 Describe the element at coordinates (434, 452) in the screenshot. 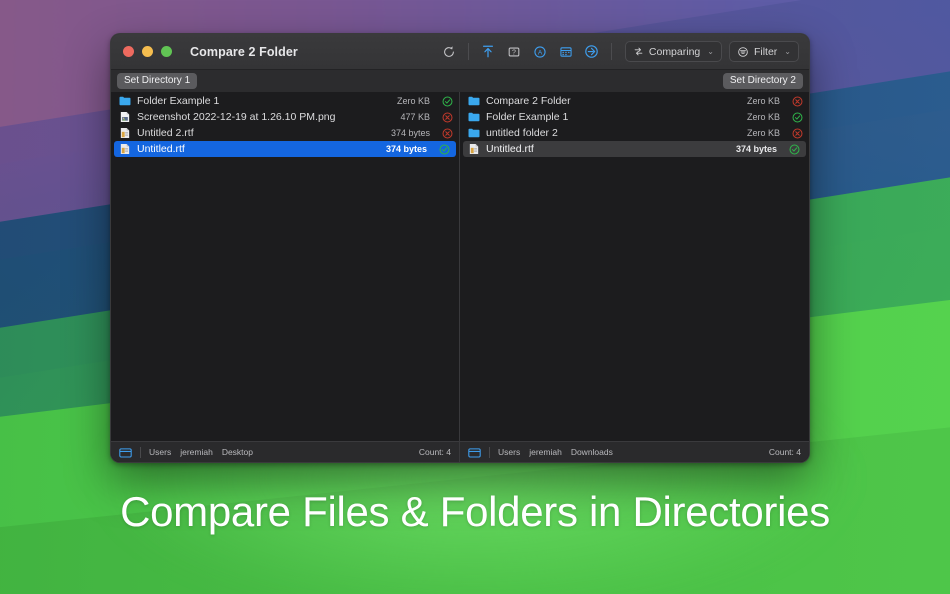

I see `left-count-label: Count: 4` at that location.